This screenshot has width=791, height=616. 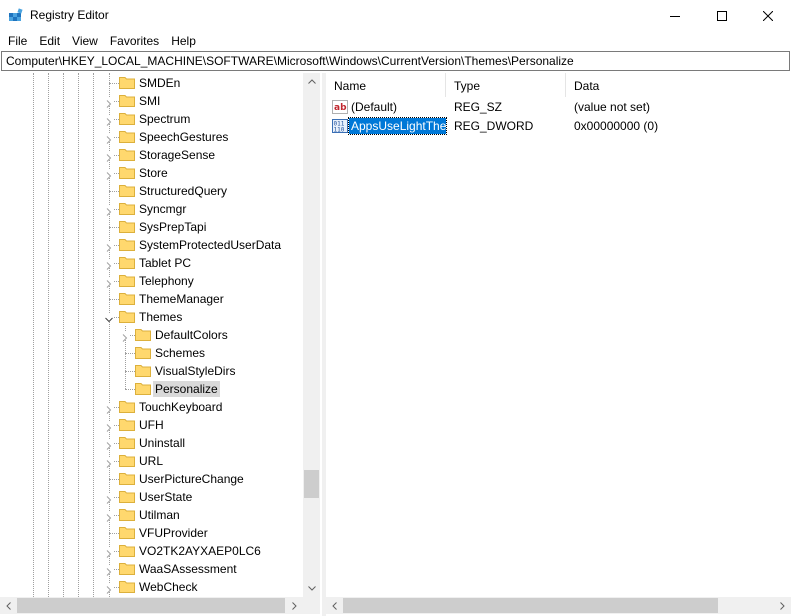 What do you see at coordinates (17, 41) in the screenshot?
I see `menu-file: File` at bounding box center [17, 41].